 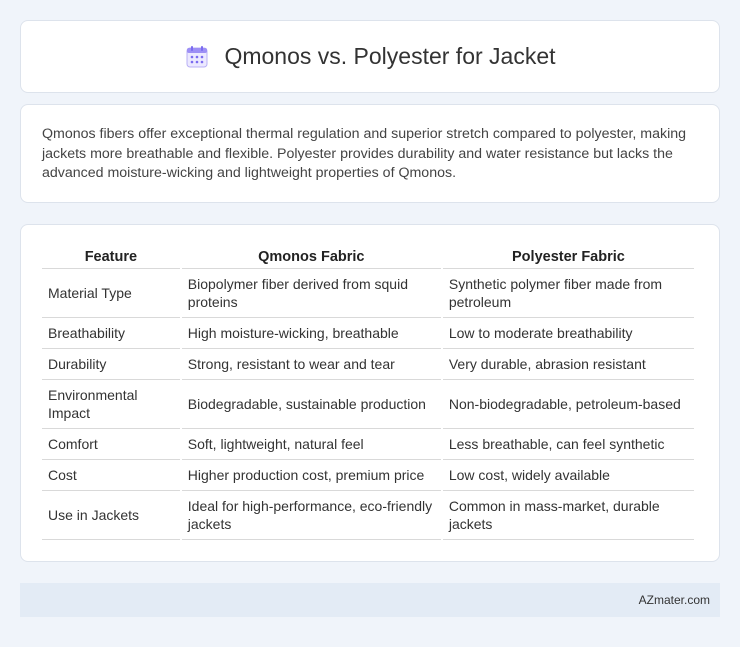 What do you see at coordinates (311, 475) in the screenshot?
I see `qmonos-cell: Higher production cost, premium price` at bounding box center [311, 475].